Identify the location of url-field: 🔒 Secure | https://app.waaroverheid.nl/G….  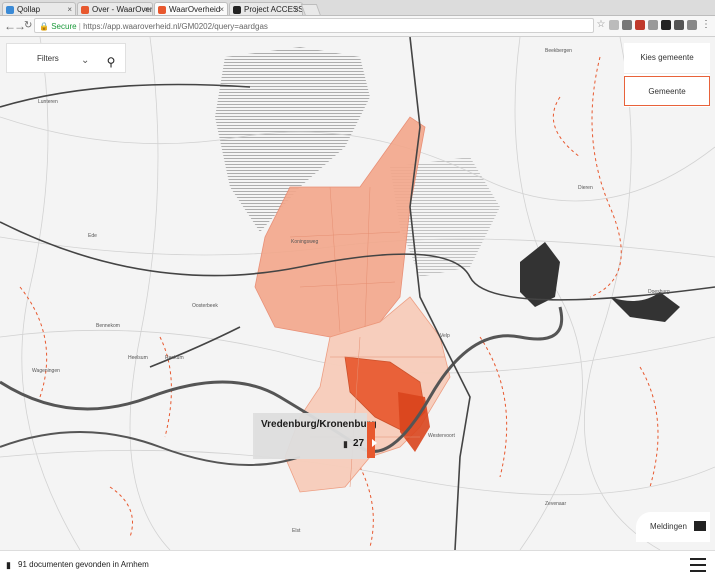
(314, 25).